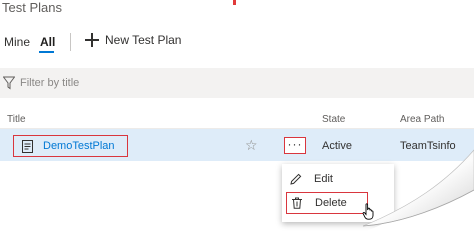 The height and width of the screenshot is (243, 474). I want to click on new-test-plan-label: New Test Plan, so click(143, 40).